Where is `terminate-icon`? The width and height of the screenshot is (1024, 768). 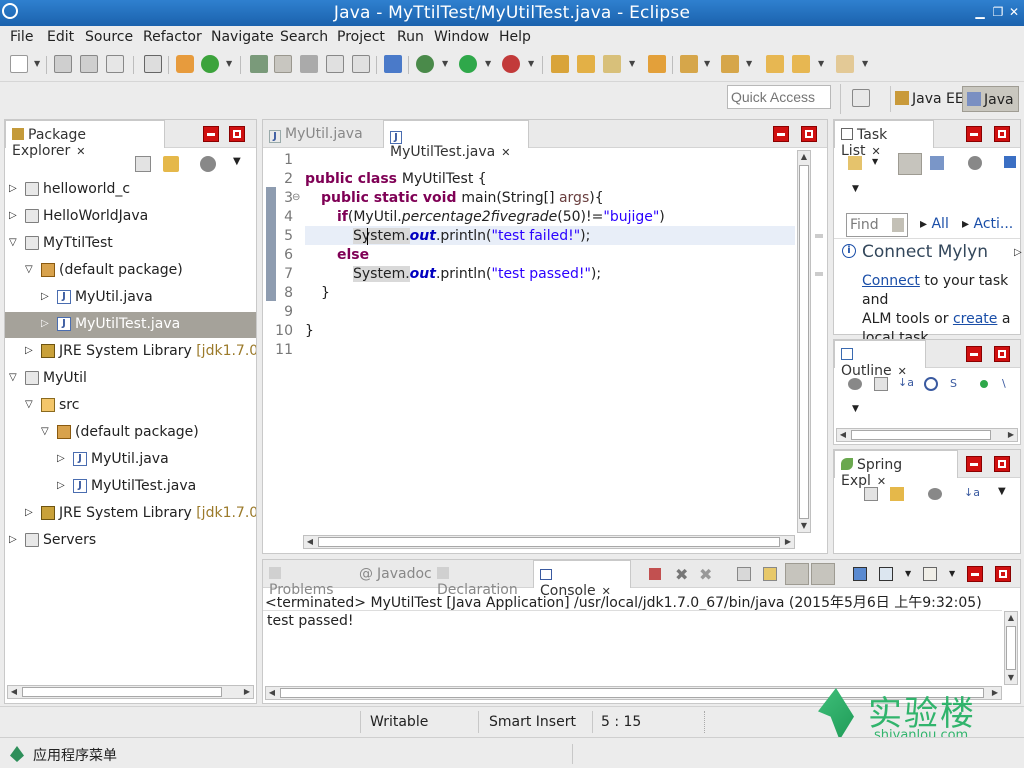 terminate-icon is located at coordinates (655, 574).